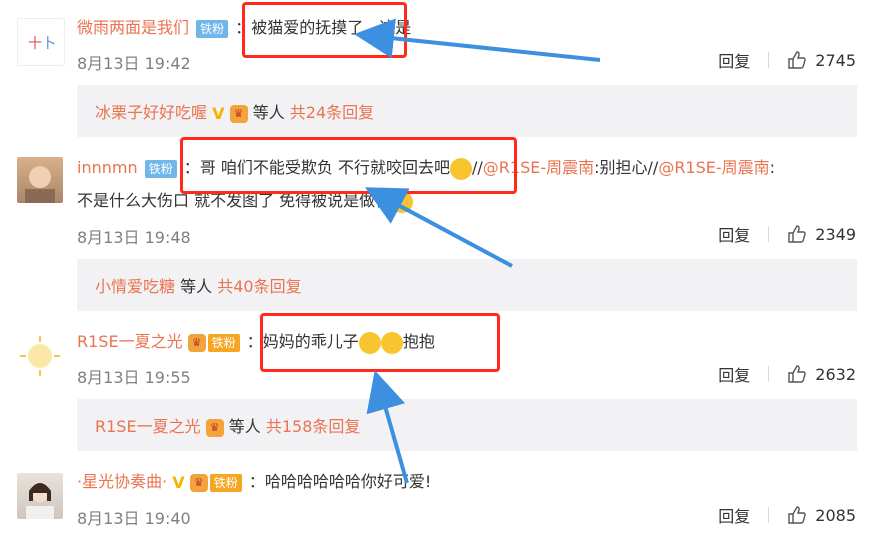  Describe the element at coordinates (134, 377) in the screenshot. I see `timestamp: 8月13日 19:55` at that location.